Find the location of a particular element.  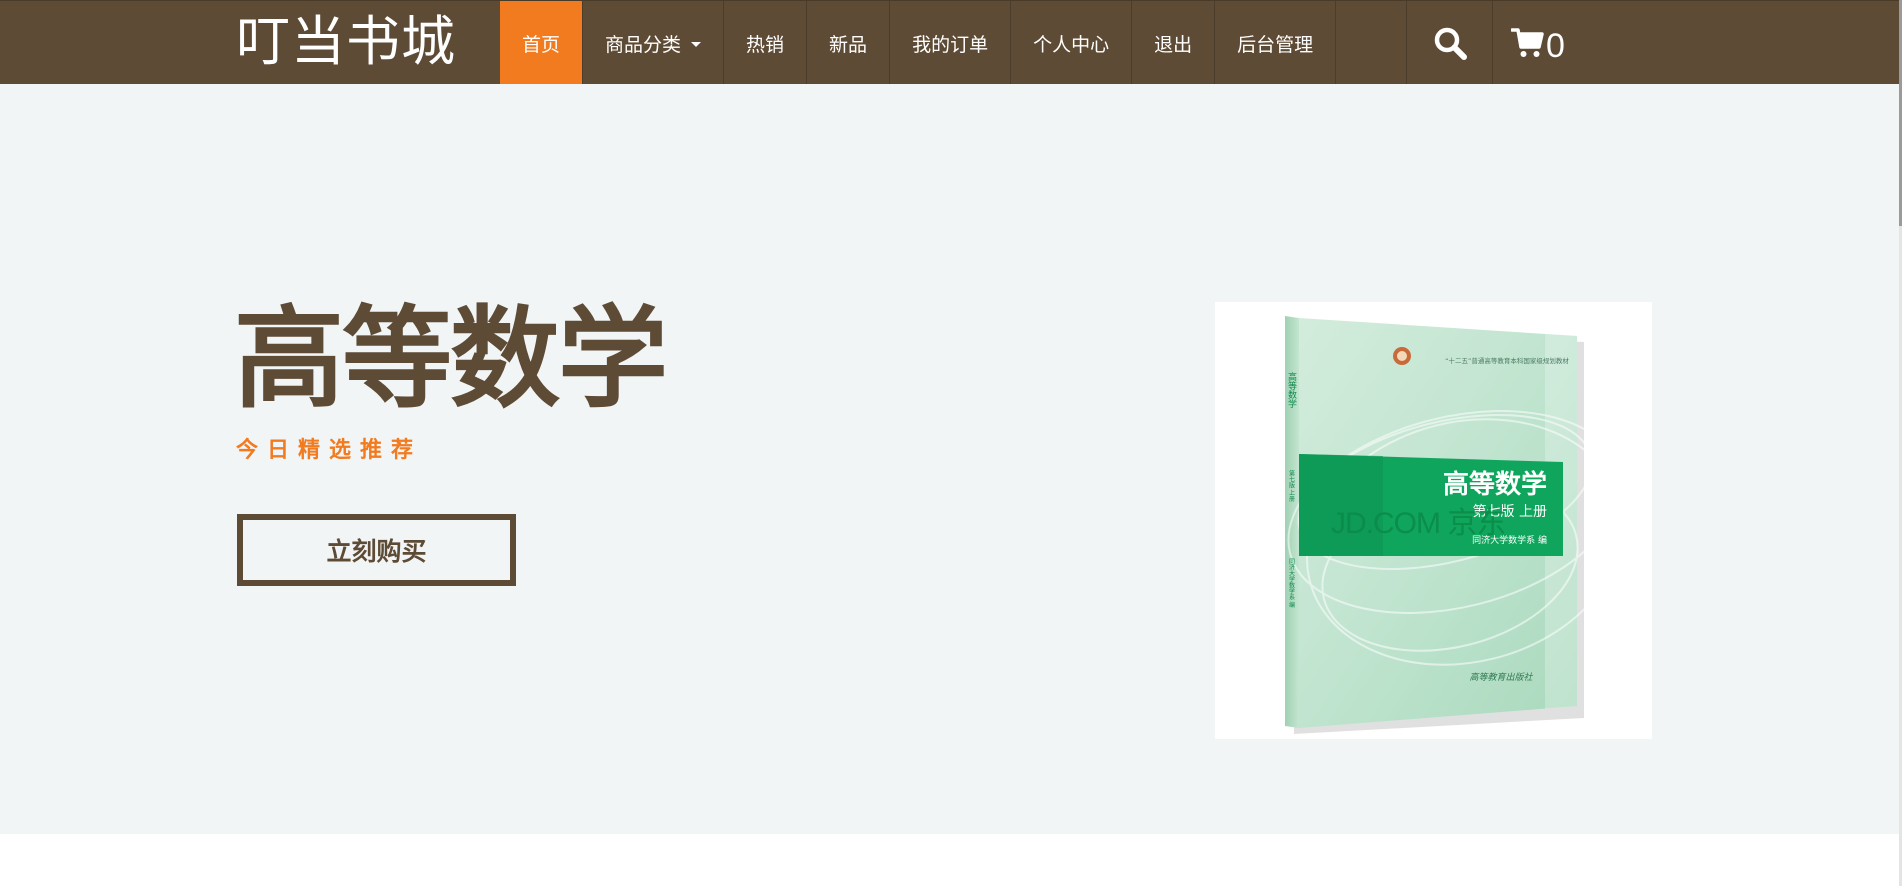

nav-item-label: 后台管理 is located at coordinates (1275, 44).